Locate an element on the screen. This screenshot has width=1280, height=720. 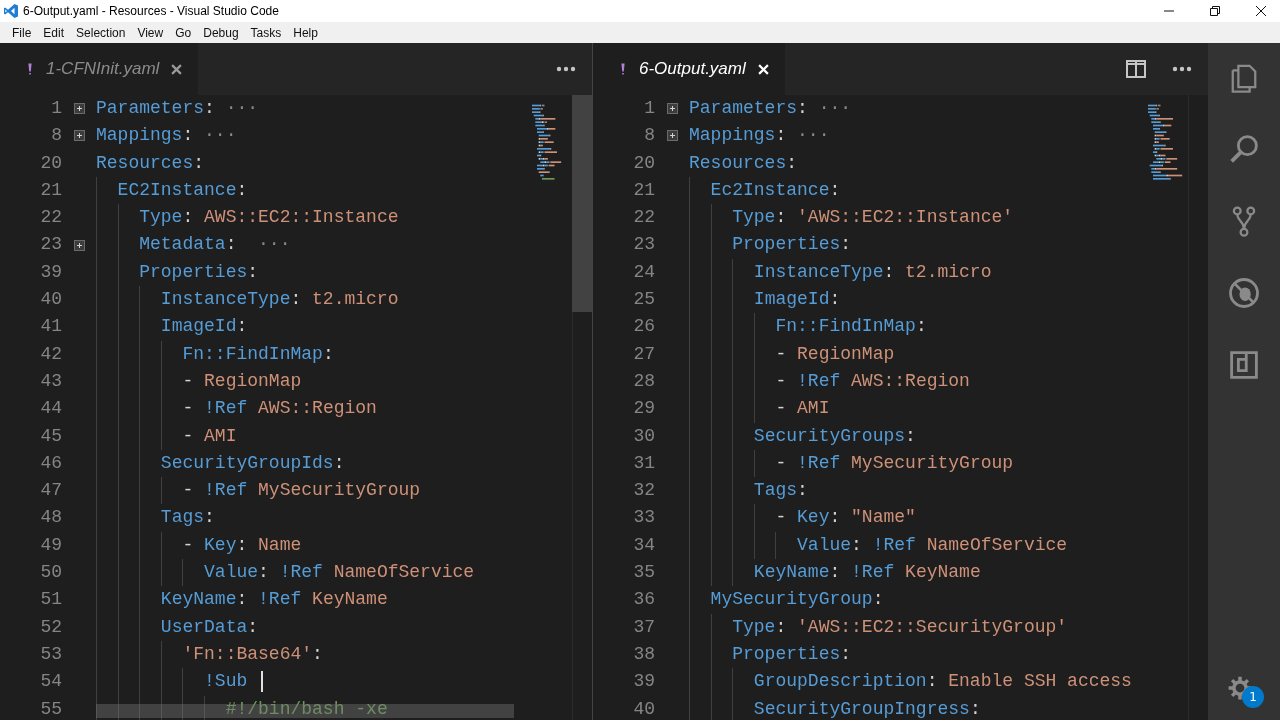
scrollbar-thumb is located at coordinates (582, 203).